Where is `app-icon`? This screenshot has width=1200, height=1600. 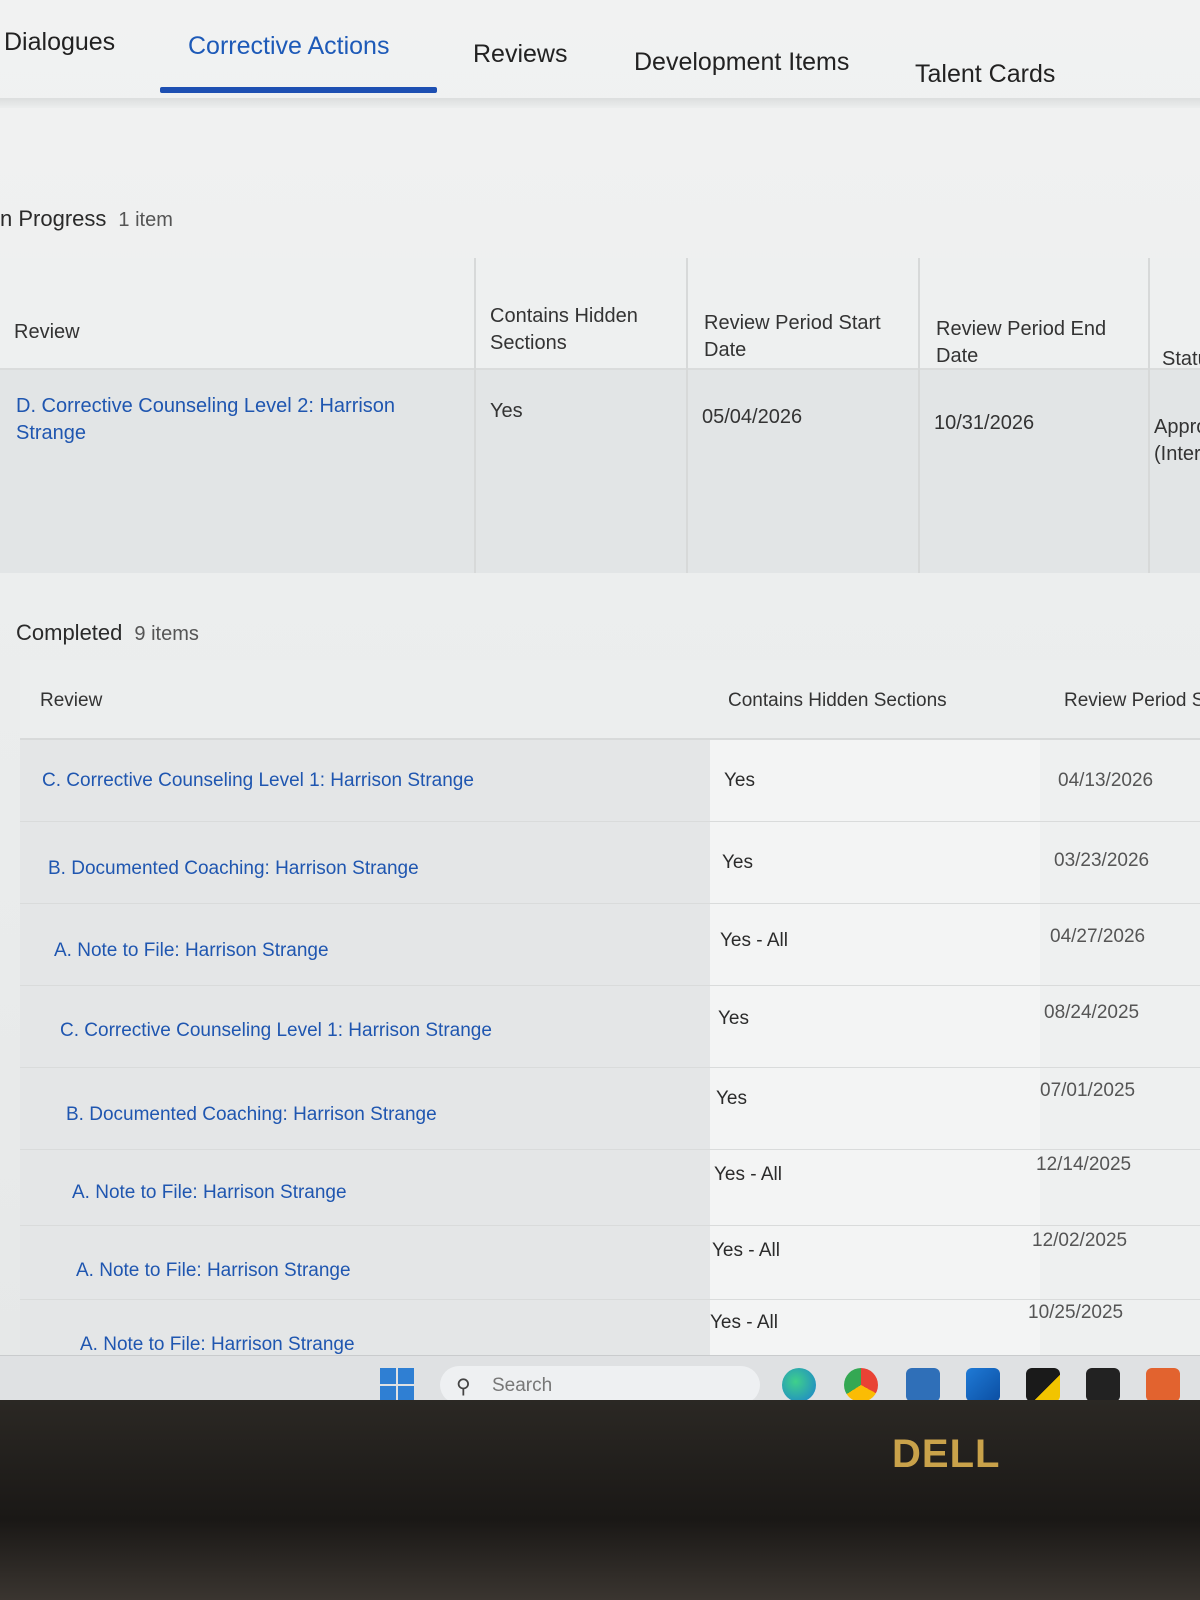
app-icon is located at coordinates (1103, 1385).